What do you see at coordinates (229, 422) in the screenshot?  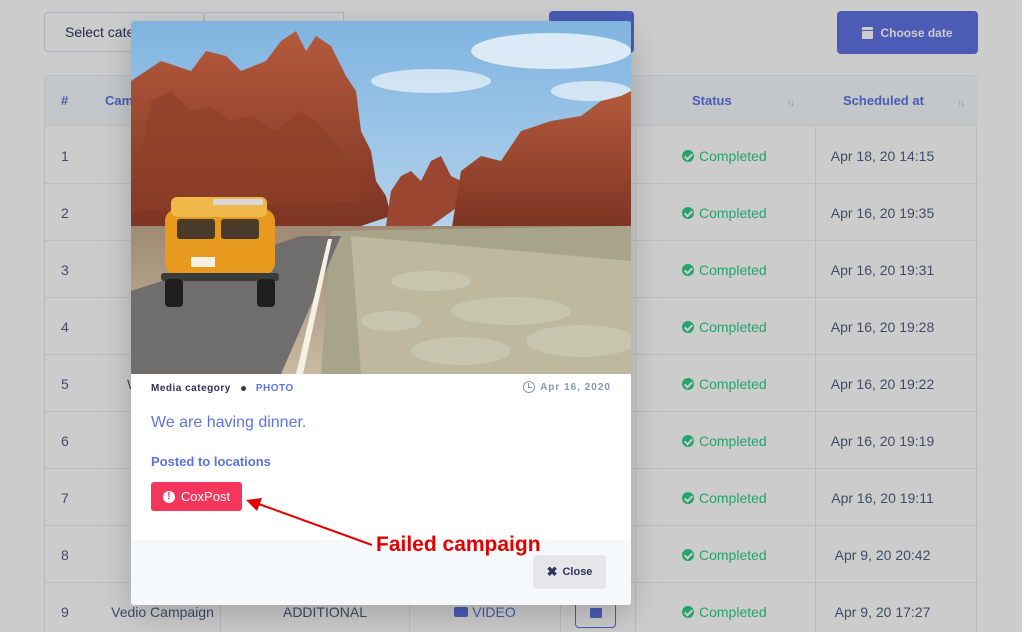 I see `post-text: We are having dinner.` at bounding box center [229, 422].